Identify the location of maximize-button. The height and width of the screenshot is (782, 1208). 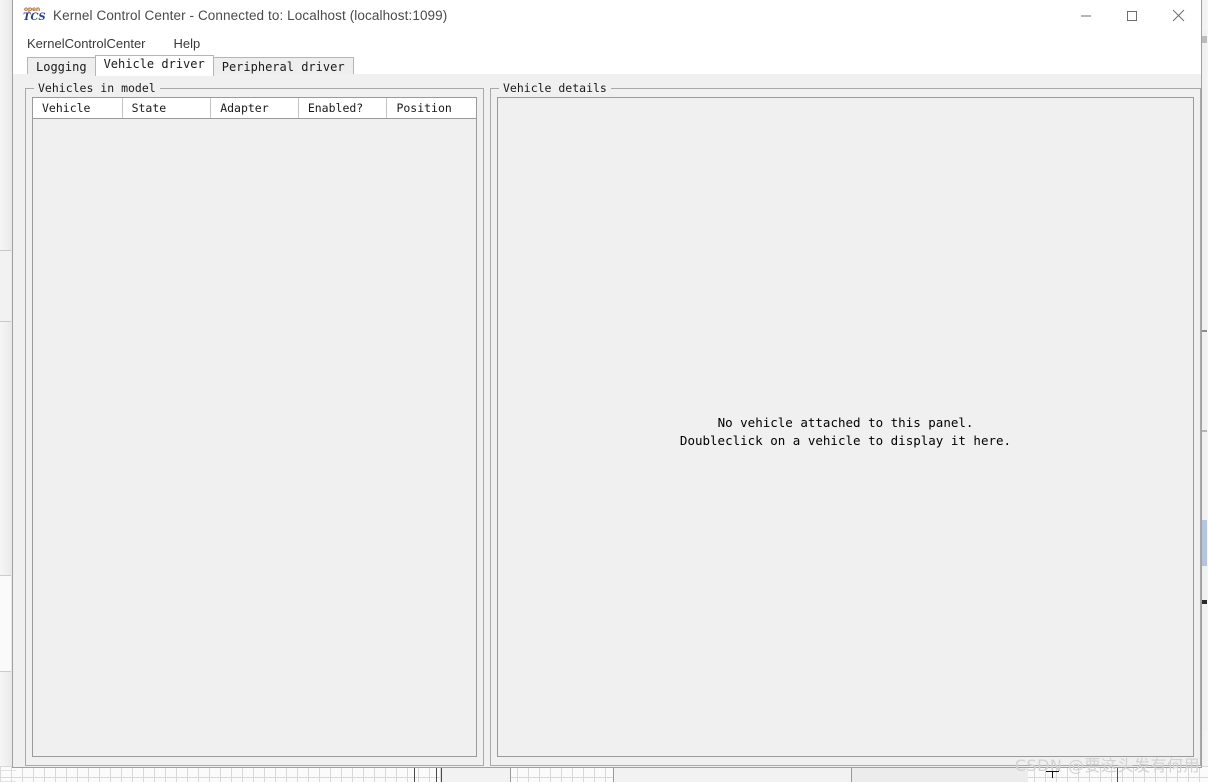
(1132, 15).